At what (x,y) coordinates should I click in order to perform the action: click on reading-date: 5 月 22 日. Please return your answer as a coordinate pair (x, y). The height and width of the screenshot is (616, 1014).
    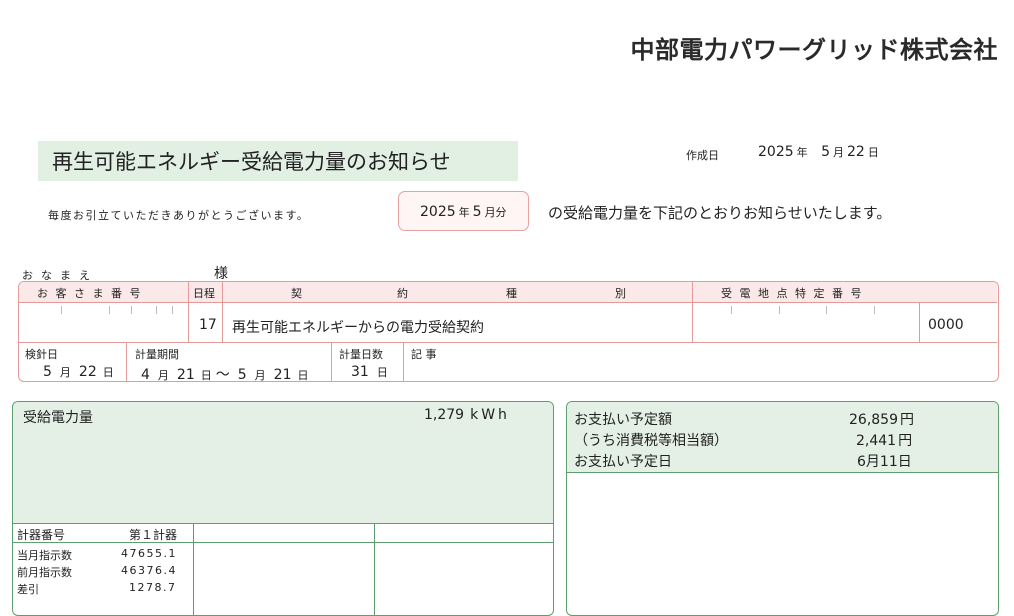
    Looking at the image, I should click on (78, 372).